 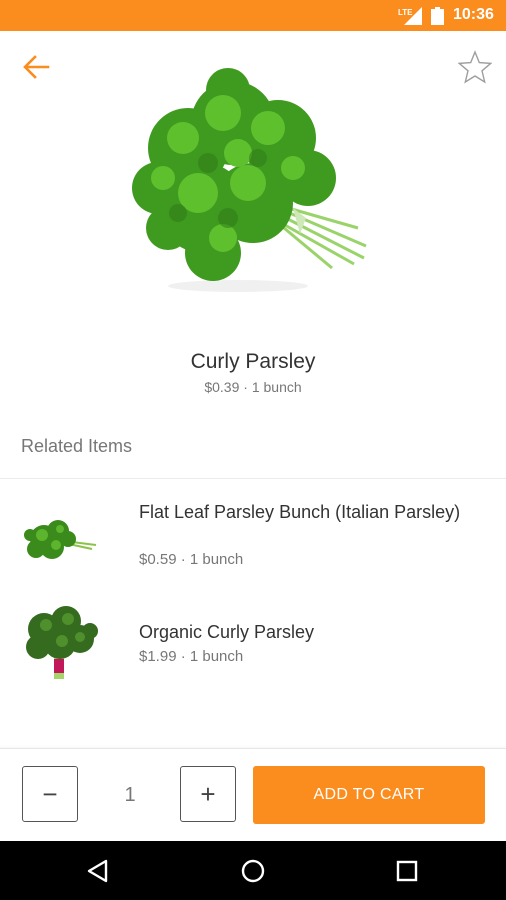 What do you see at coordinates (437, 16) in the screenshot?
I see `battery-icon` at bounding box center [437, 16].